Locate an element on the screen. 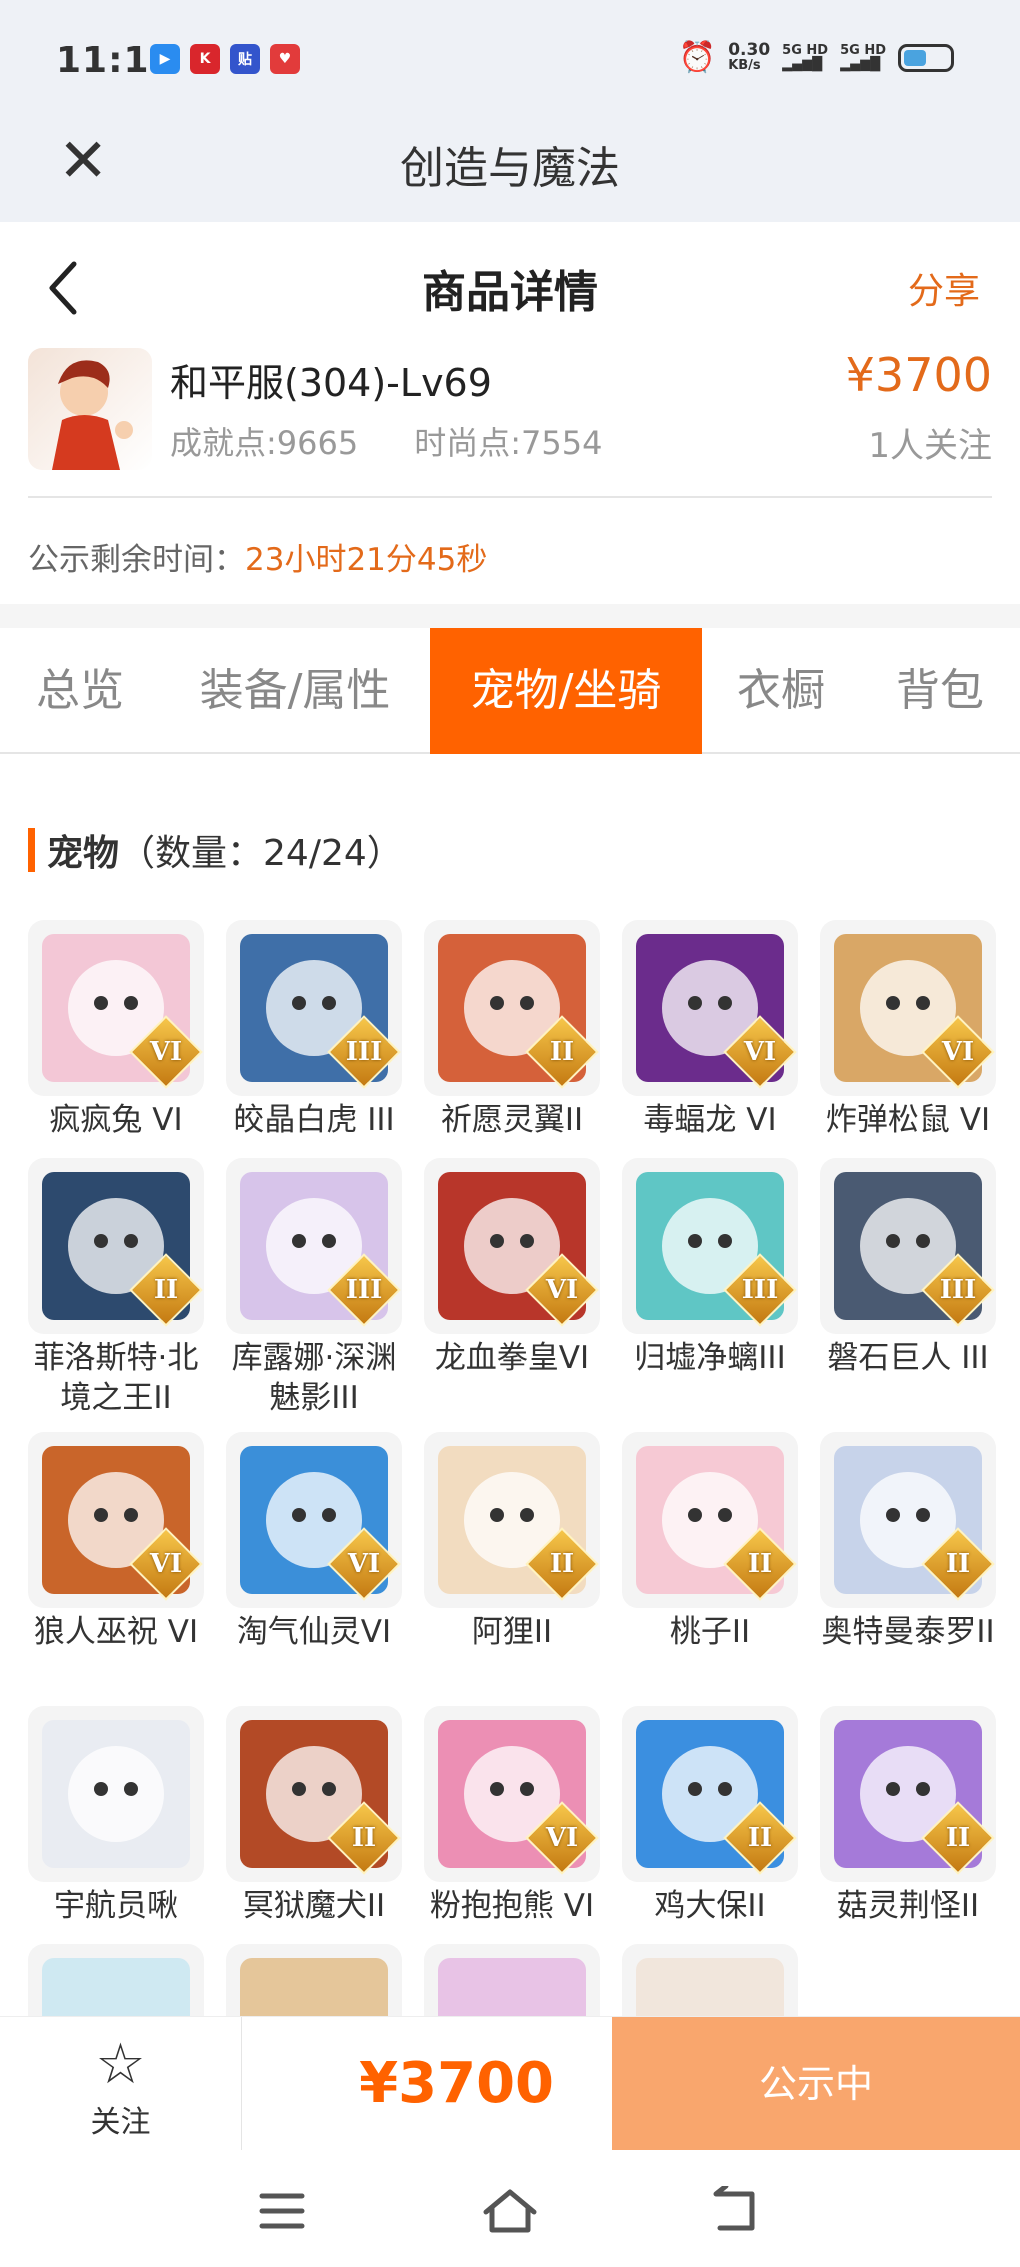 This screenshot has height=2267, width=1020. pet-card: VI 粉抱抱熊 VI is located at coordinates (512, 1816).